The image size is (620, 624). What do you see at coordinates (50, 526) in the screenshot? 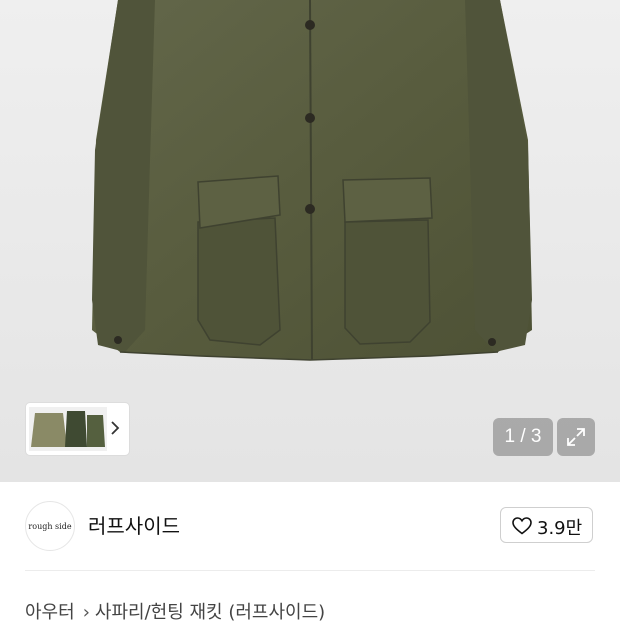
I see `brand-logo: rough side` at bounding box center [50, 526].